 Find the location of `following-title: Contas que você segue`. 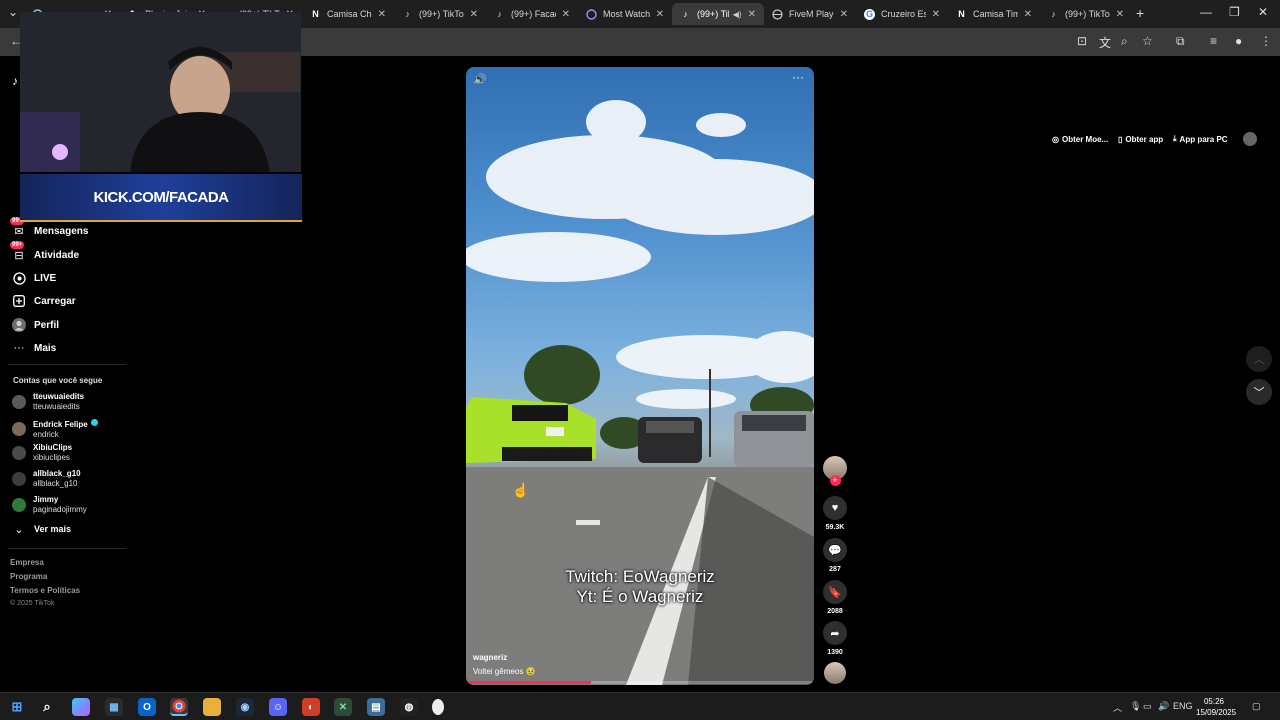

following-title: Contas que você segue is located at coordinates (58, 380).